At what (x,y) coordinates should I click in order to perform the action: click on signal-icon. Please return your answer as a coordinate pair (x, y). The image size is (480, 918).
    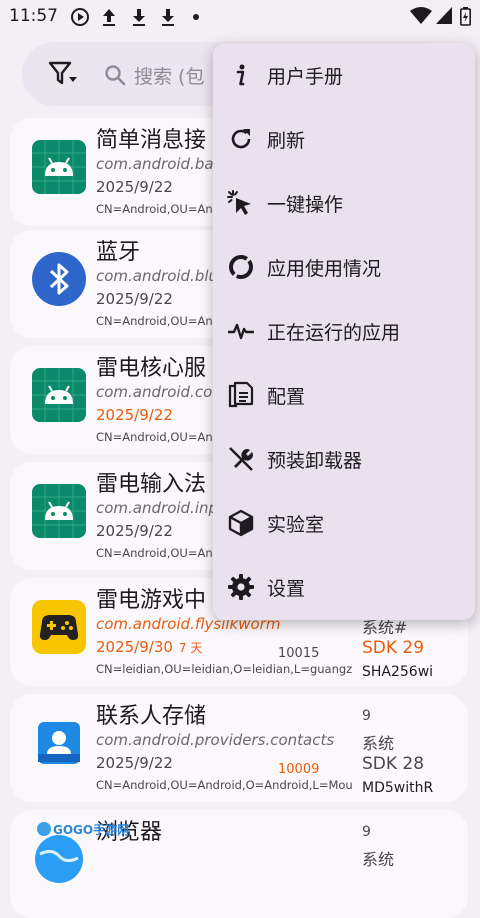
    Looking at the image, I should click on (444, 15).